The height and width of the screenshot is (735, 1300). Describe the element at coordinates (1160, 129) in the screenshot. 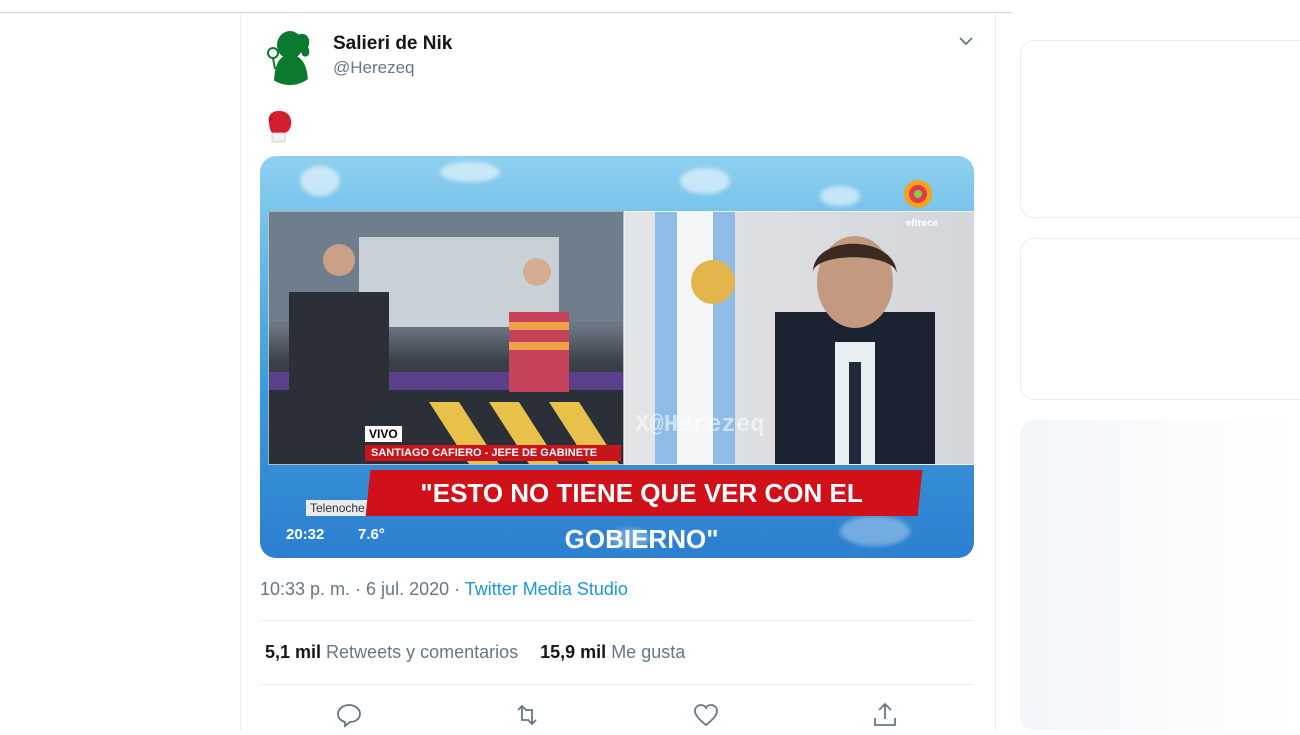

I see `sidebar-card-top` at that location.